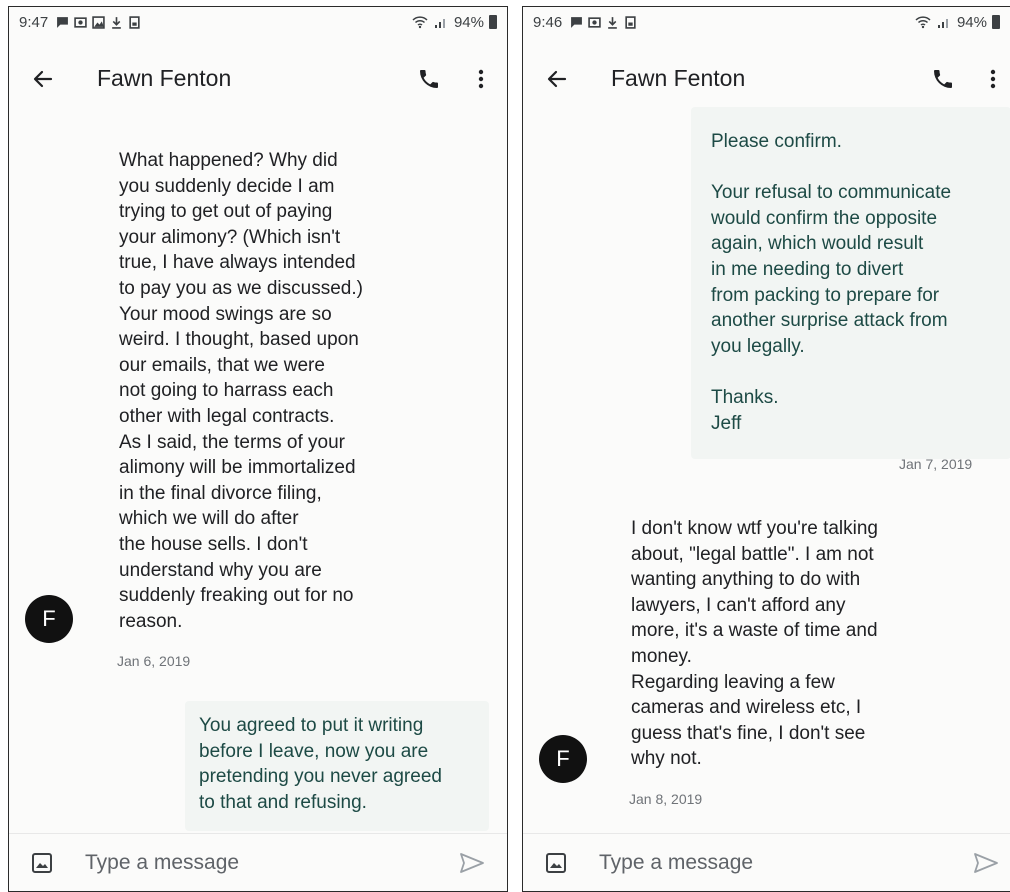 Image resolution: width=1010 pixels, height=892 pixels. Describe the element at coordinates (154, 661) in the screenshot. I see `message-date: Jan 6, 2019` at that location.